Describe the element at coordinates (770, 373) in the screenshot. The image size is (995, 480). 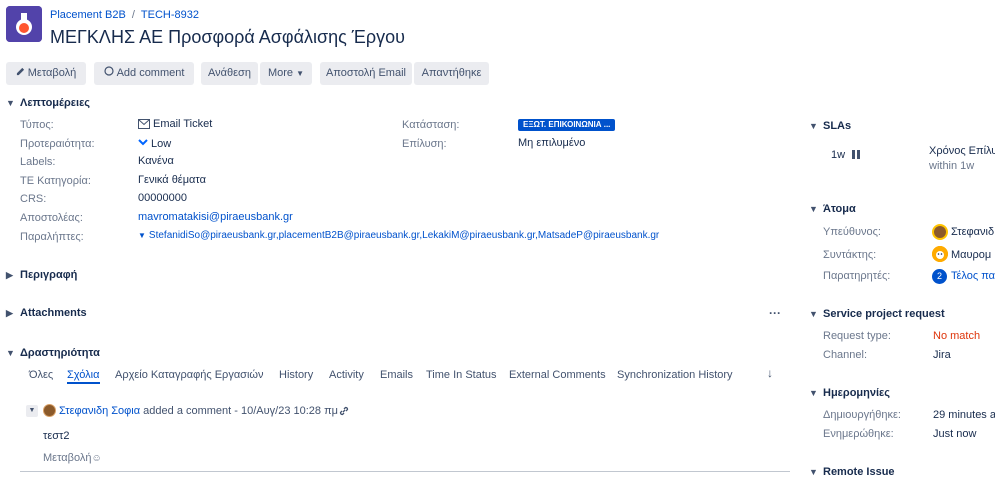
I see `sort-arrow-icon: ↓` at that location.